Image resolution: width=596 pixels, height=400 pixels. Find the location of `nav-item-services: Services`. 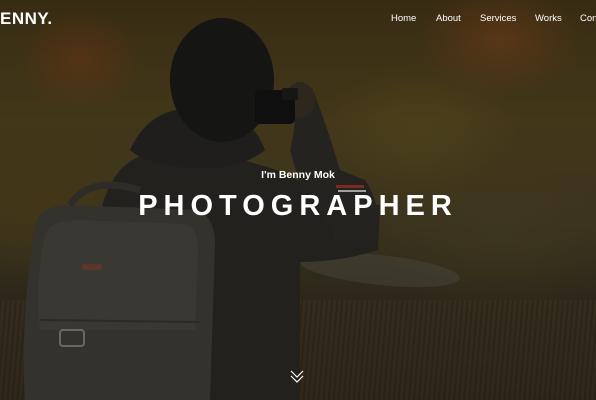

nav-item-services: Services is located at coordinates (498, 18).